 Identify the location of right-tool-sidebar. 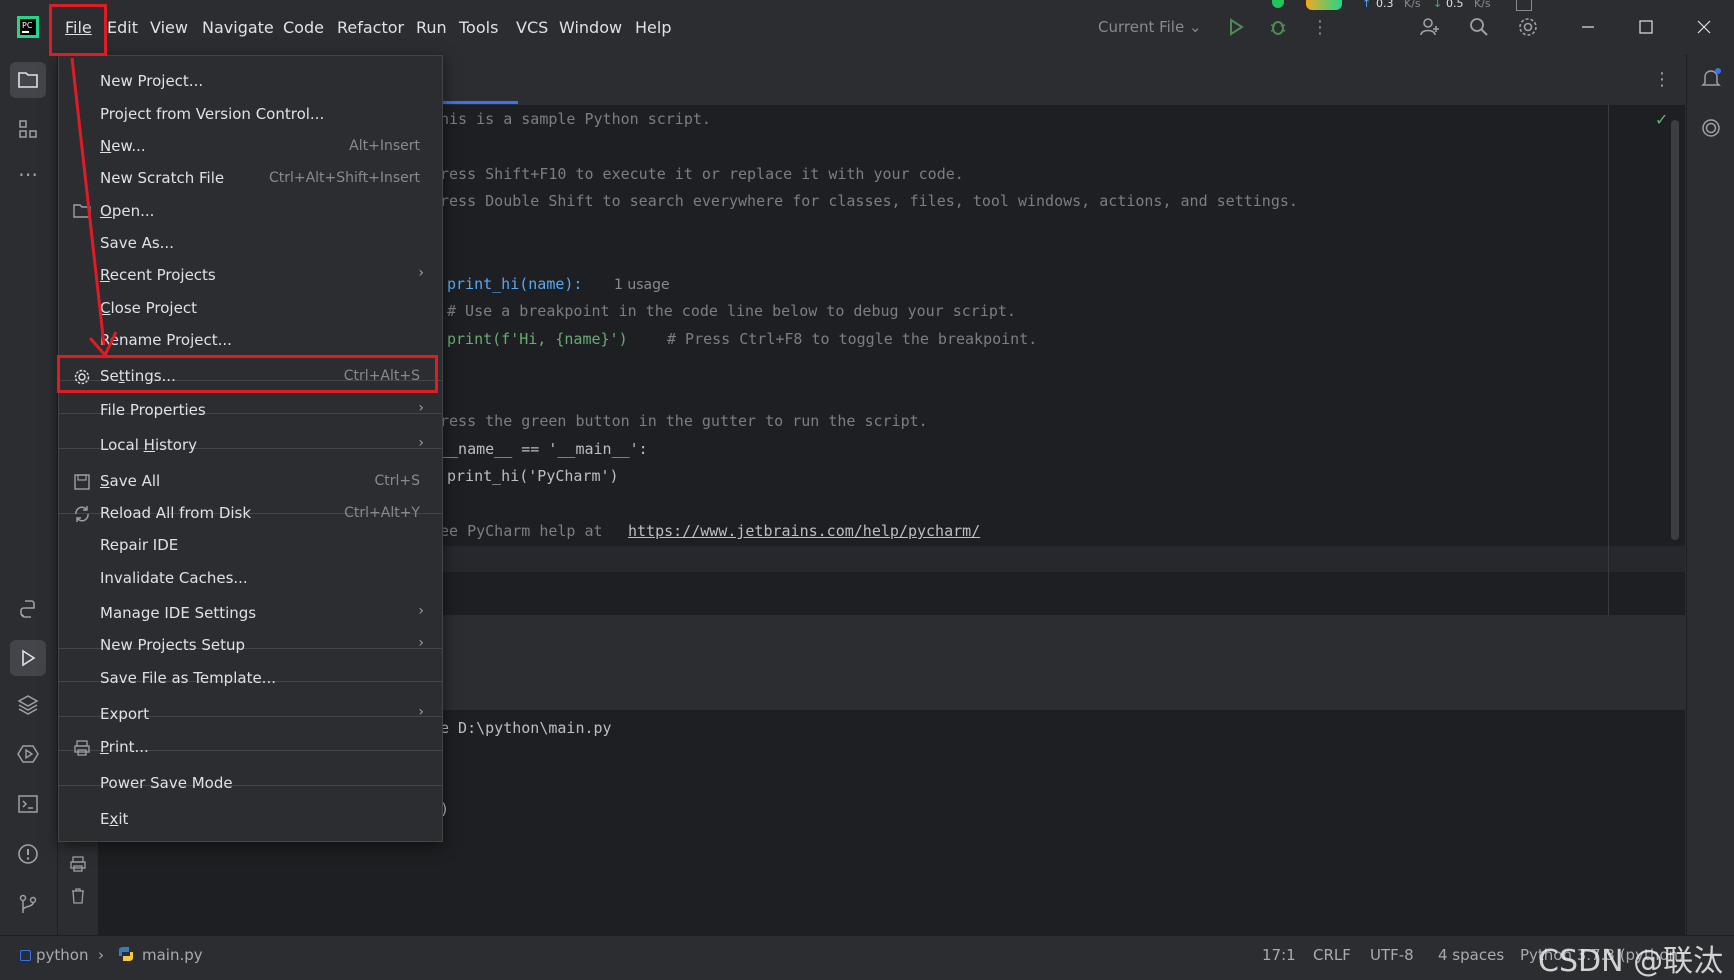
(1710, 495).